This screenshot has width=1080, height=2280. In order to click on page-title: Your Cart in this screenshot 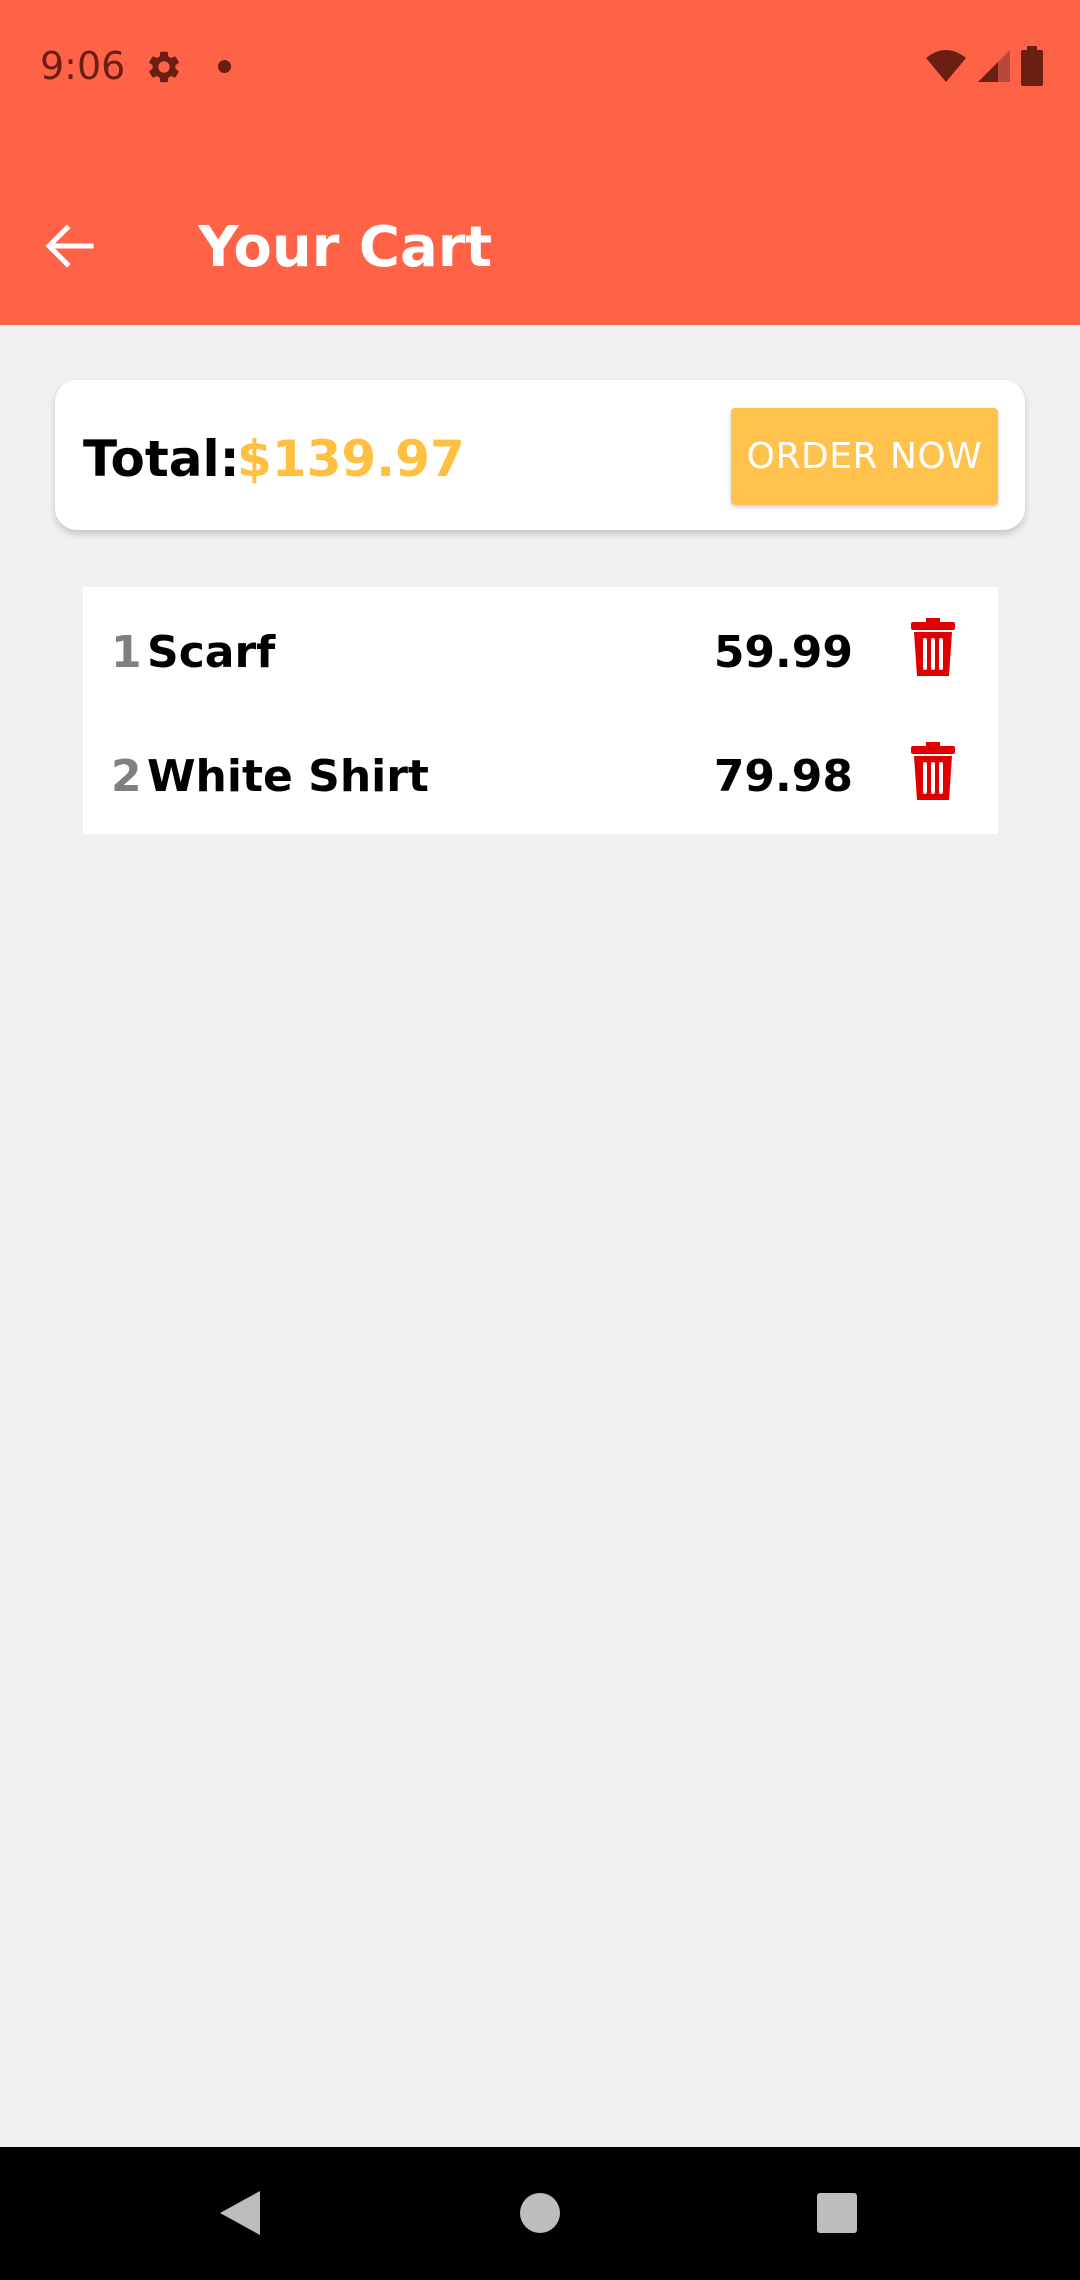, I will do `click(345, 247)`.